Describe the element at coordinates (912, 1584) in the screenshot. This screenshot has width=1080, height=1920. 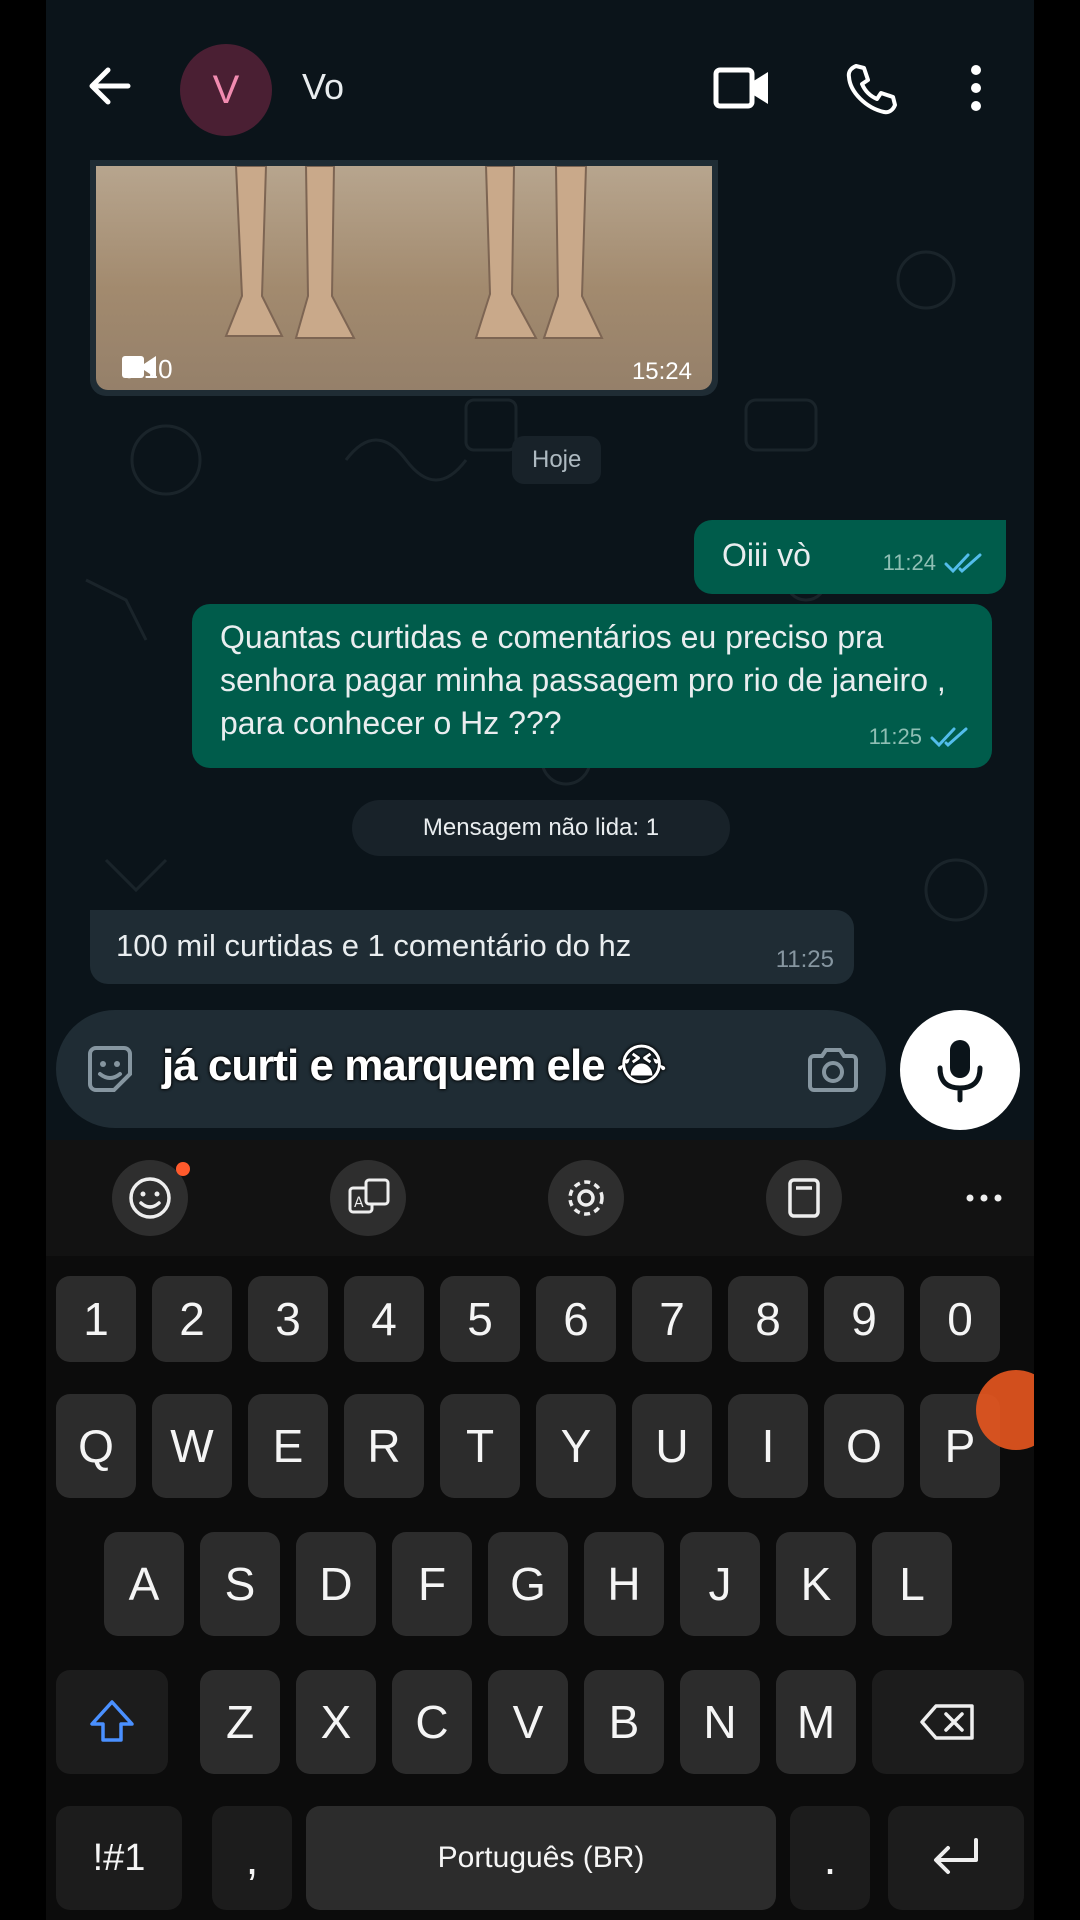
I see `key-l: L` at that location.